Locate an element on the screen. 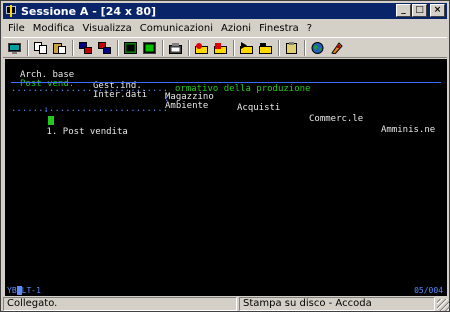 The image size is (450, 312). pulldown-item: 1. Post vendita is located at coordinates (87, 132).